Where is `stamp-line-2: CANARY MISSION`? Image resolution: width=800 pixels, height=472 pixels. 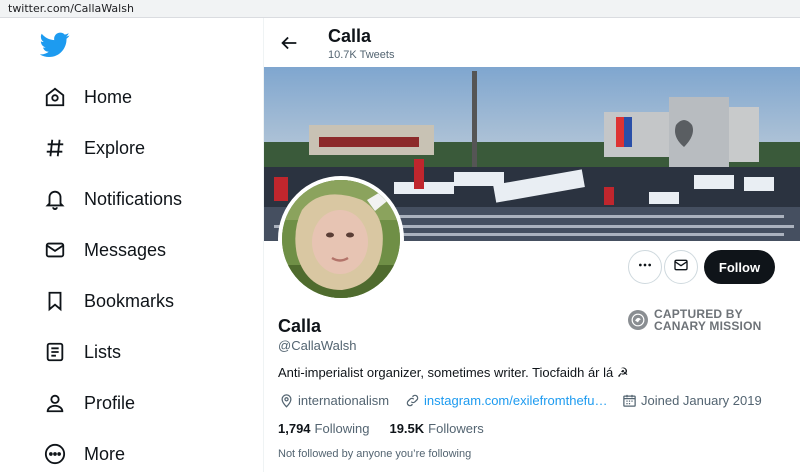 stamp-line-2: CANARY MISSION is located at coordinates (708, 326).